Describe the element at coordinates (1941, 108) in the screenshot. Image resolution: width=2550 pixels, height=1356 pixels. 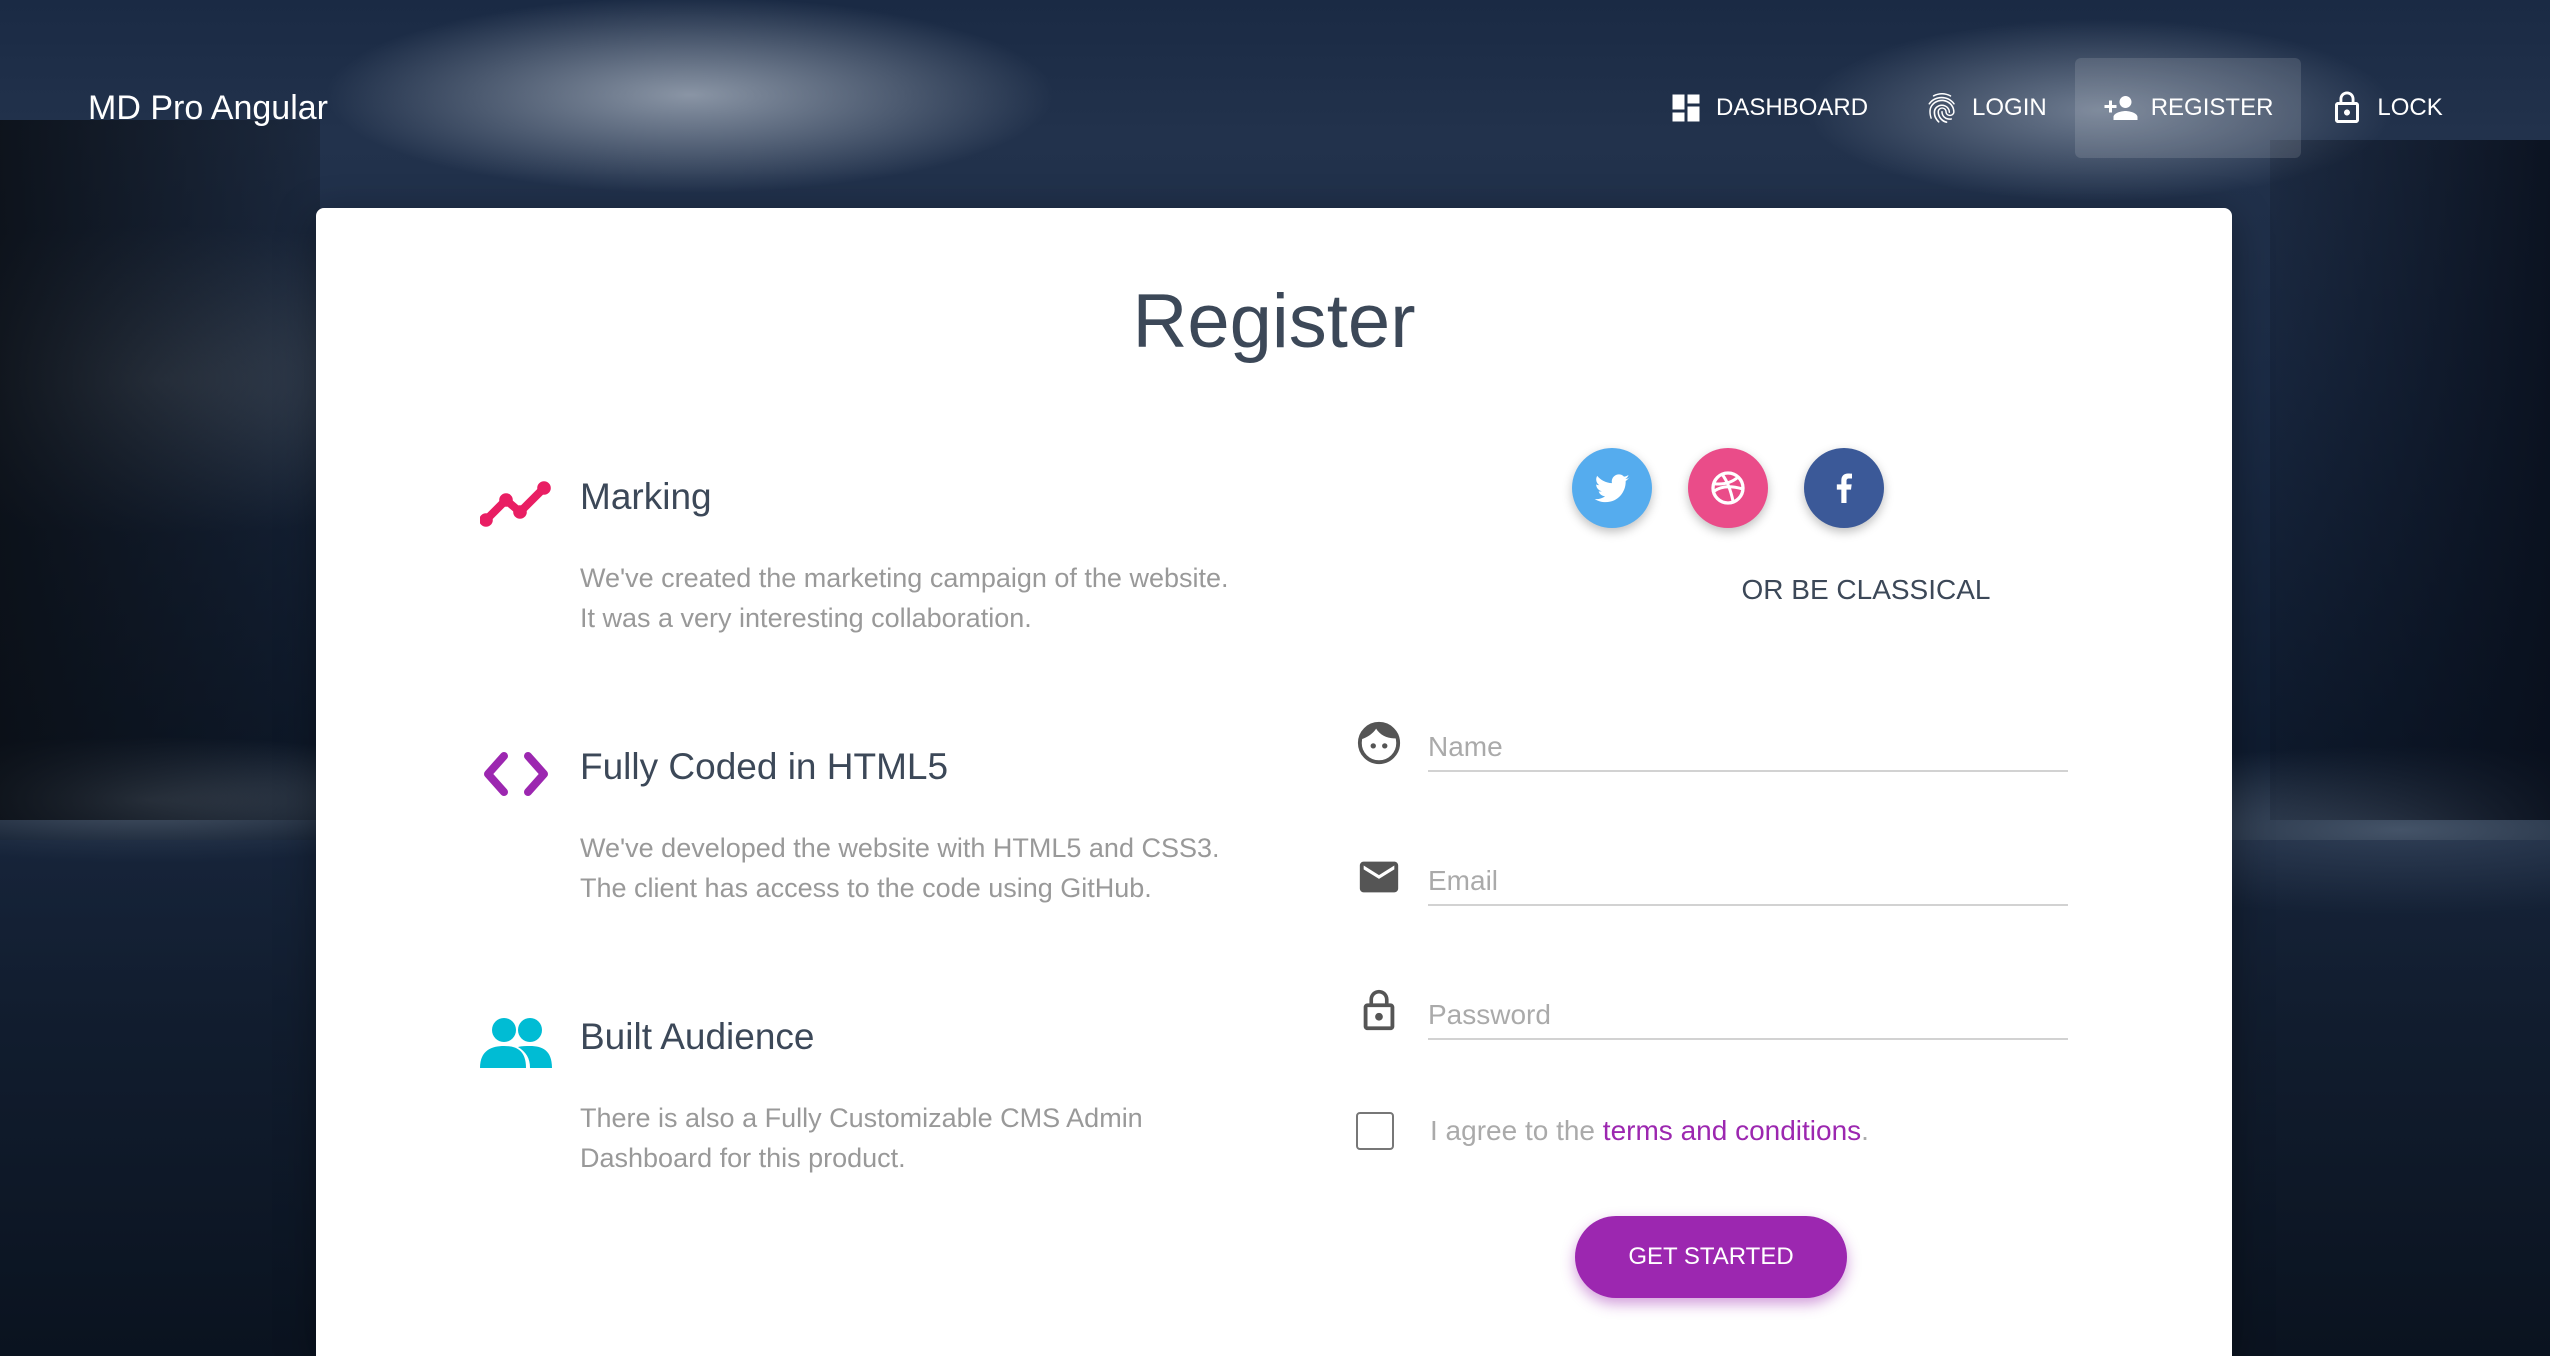
I see `fingerprint-icon` at that location.